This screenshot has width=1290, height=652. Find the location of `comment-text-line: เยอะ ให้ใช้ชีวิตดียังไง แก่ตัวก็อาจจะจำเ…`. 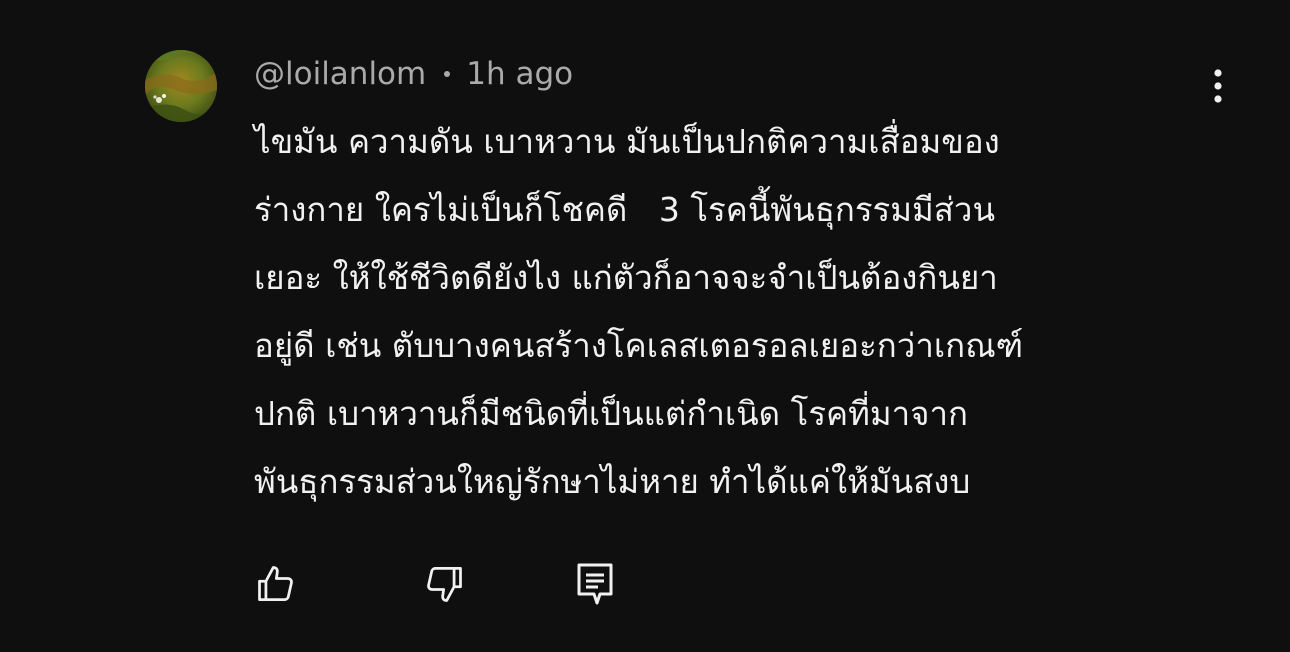

comment-text-line: เยอะ ให้ใช้ชีวิตดียังไง แก่ตัวก็อาจจะจำเ… is located at coordinates (626, 277).